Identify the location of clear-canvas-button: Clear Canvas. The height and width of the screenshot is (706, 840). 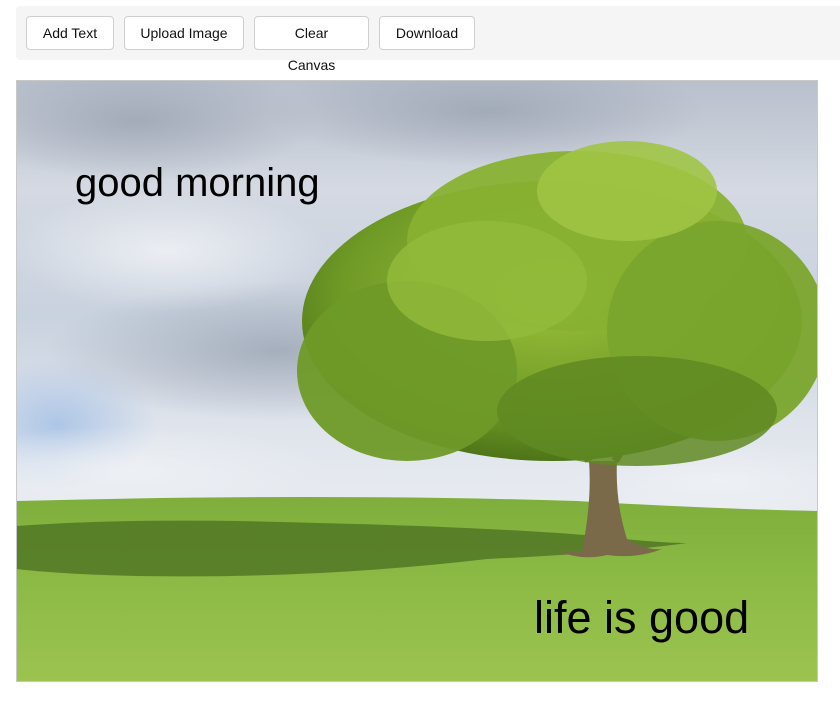
(311, 44).